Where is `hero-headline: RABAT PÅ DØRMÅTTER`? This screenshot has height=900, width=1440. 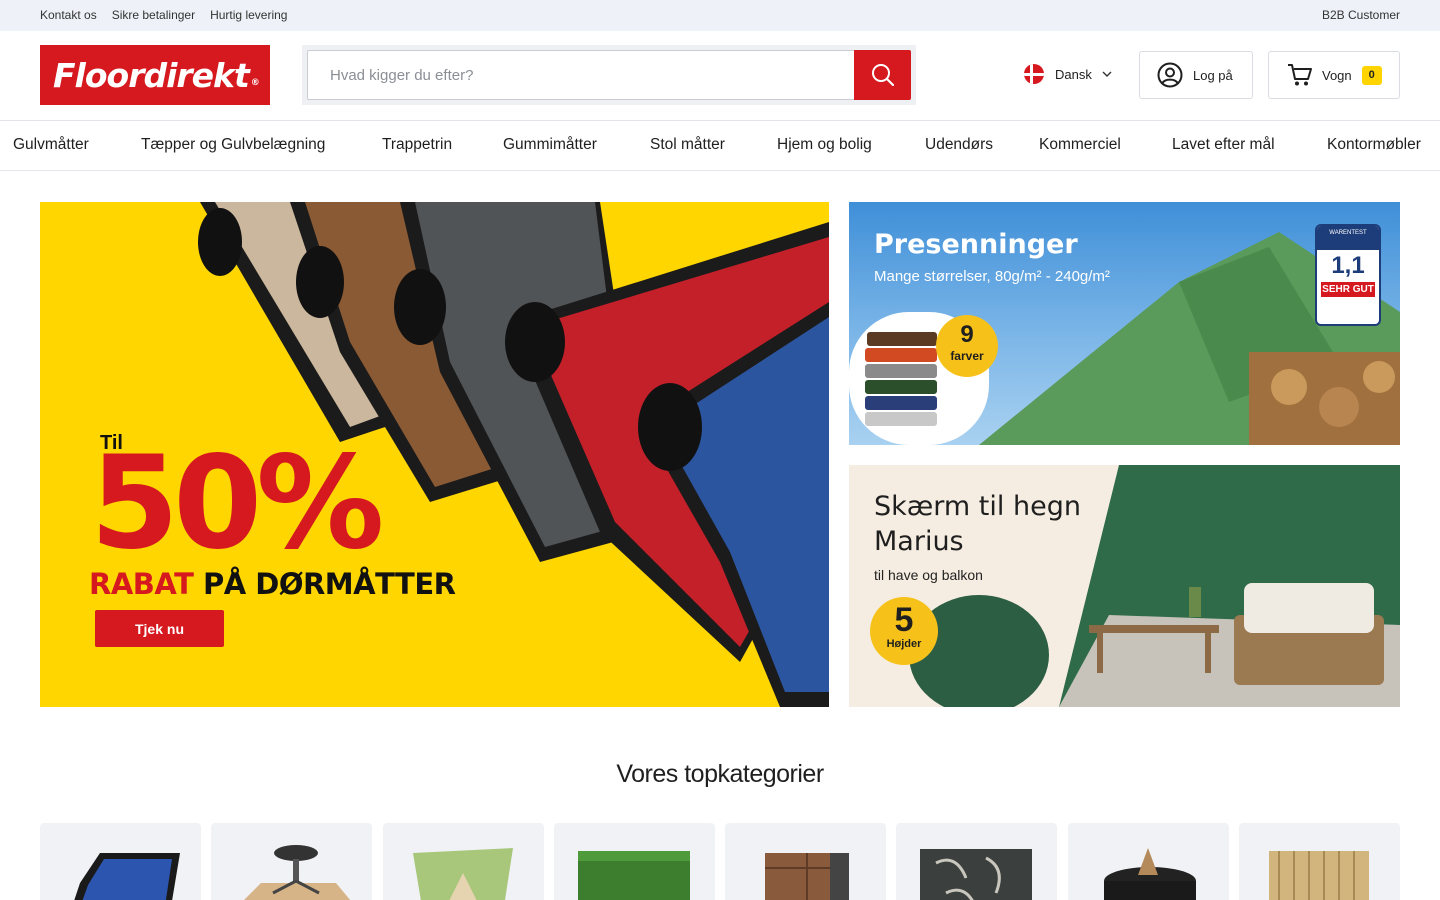 hero-headline: RABAT PÅ DØRMÅTTER is located at coordinates (272, 584).